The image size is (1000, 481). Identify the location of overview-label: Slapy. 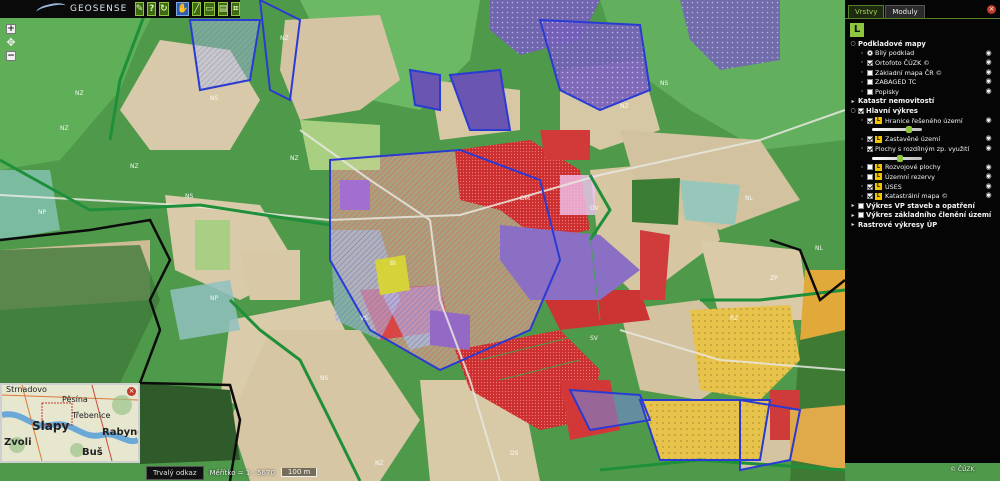
(51, 426).